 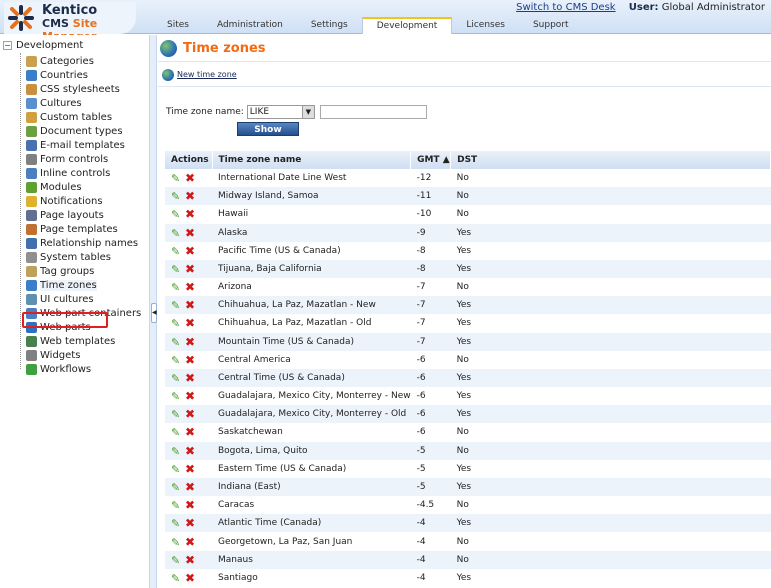 I want to click on sidebar-item-categories: Categories, so click(x=60, y=61).